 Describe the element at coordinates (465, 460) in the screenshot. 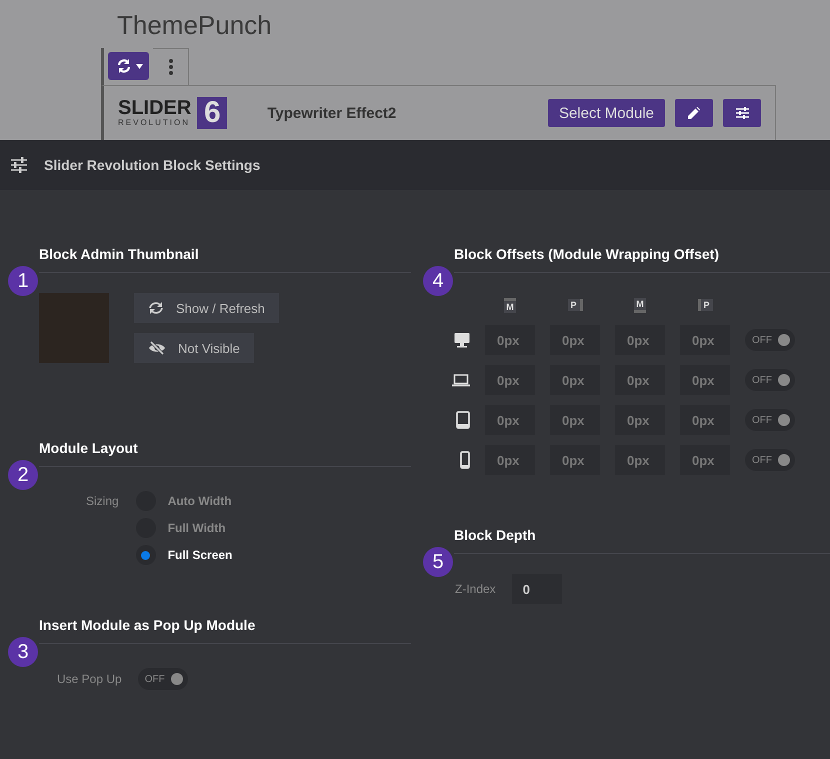

I see `phone-icon` at that location.